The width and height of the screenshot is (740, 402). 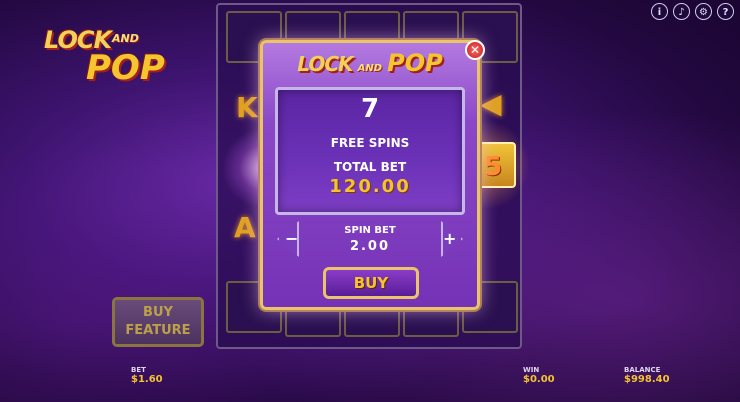 I want to click on game-logo: LOCK AND POP, so click(x=113, y=56).